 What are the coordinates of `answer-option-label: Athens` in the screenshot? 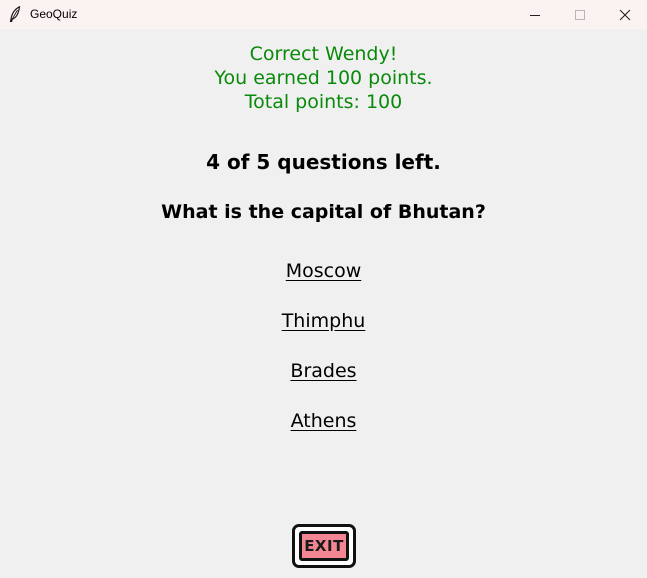 It's located at (324, 421).